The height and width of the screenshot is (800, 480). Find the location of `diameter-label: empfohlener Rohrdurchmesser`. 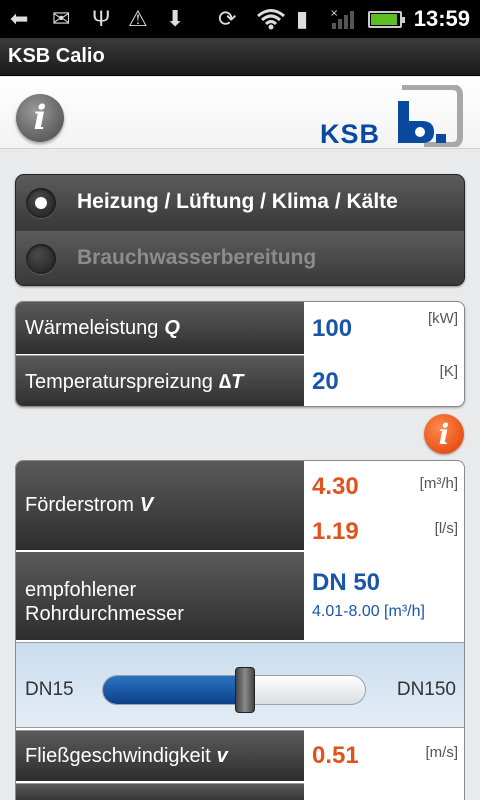

diameter-label: empfohlener Rohrdurchmesser is located at coordinates (160, 596).